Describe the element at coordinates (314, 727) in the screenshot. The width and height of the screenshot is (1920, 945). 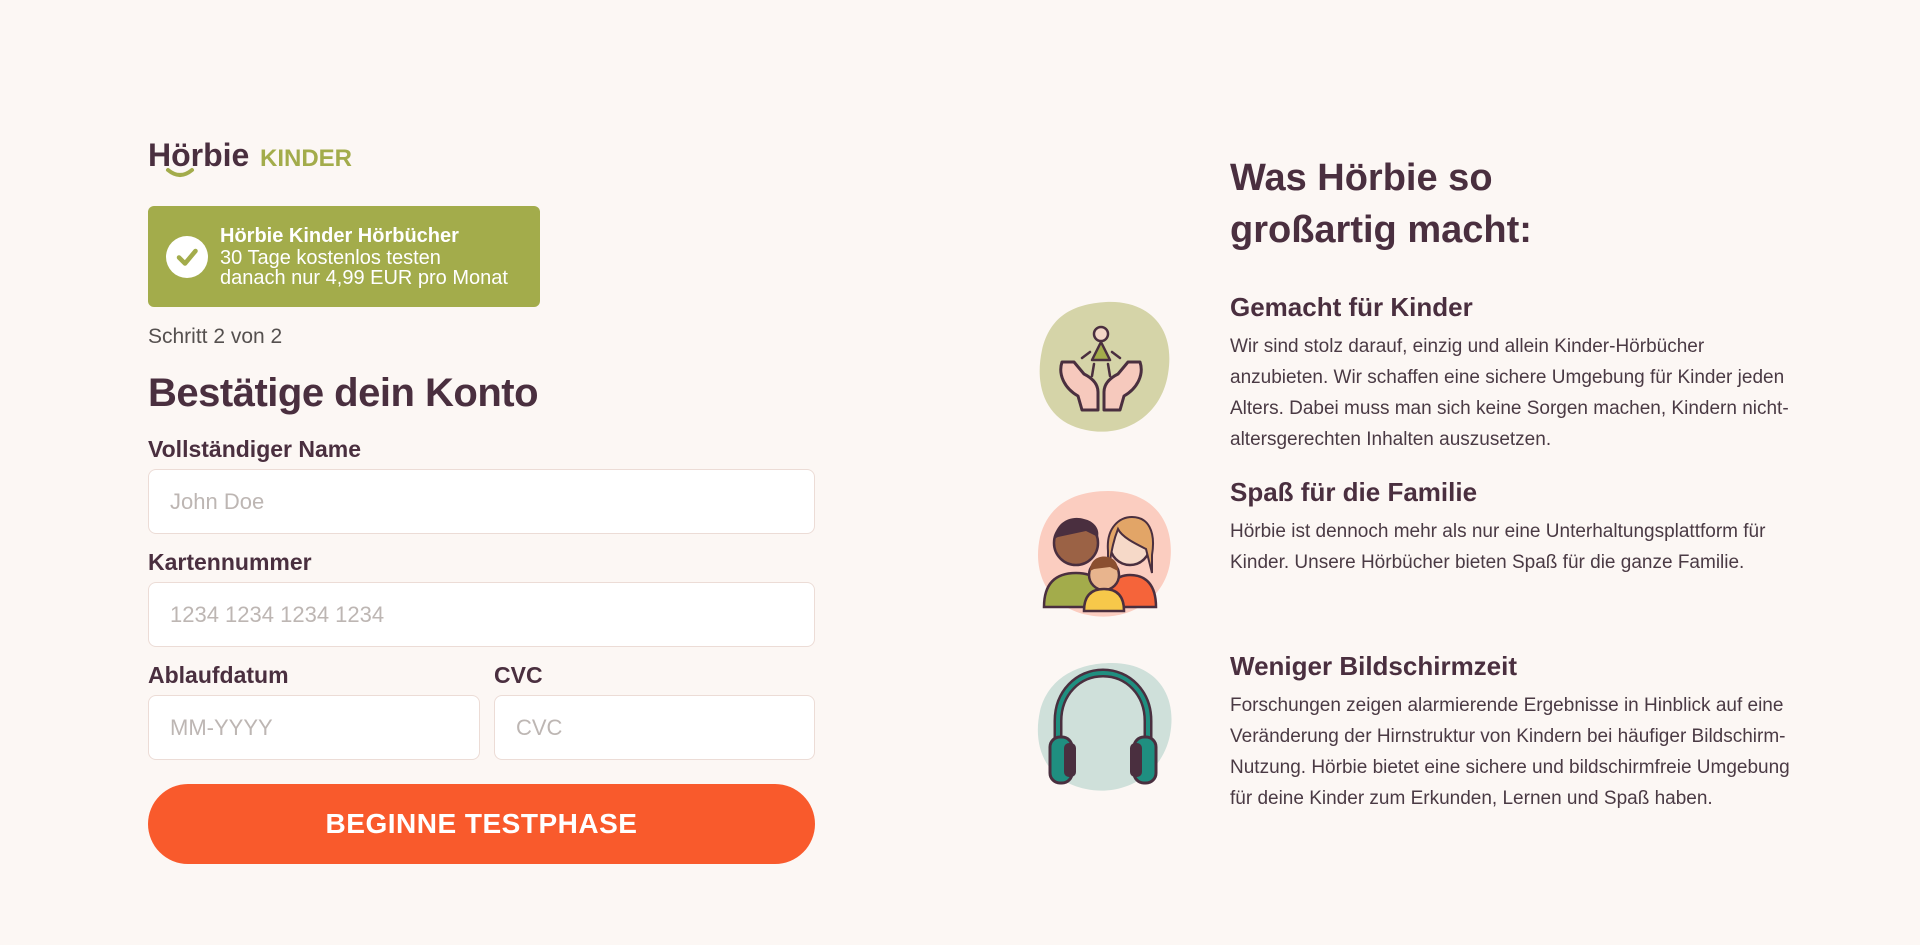
I see `expiry-input` at that location.